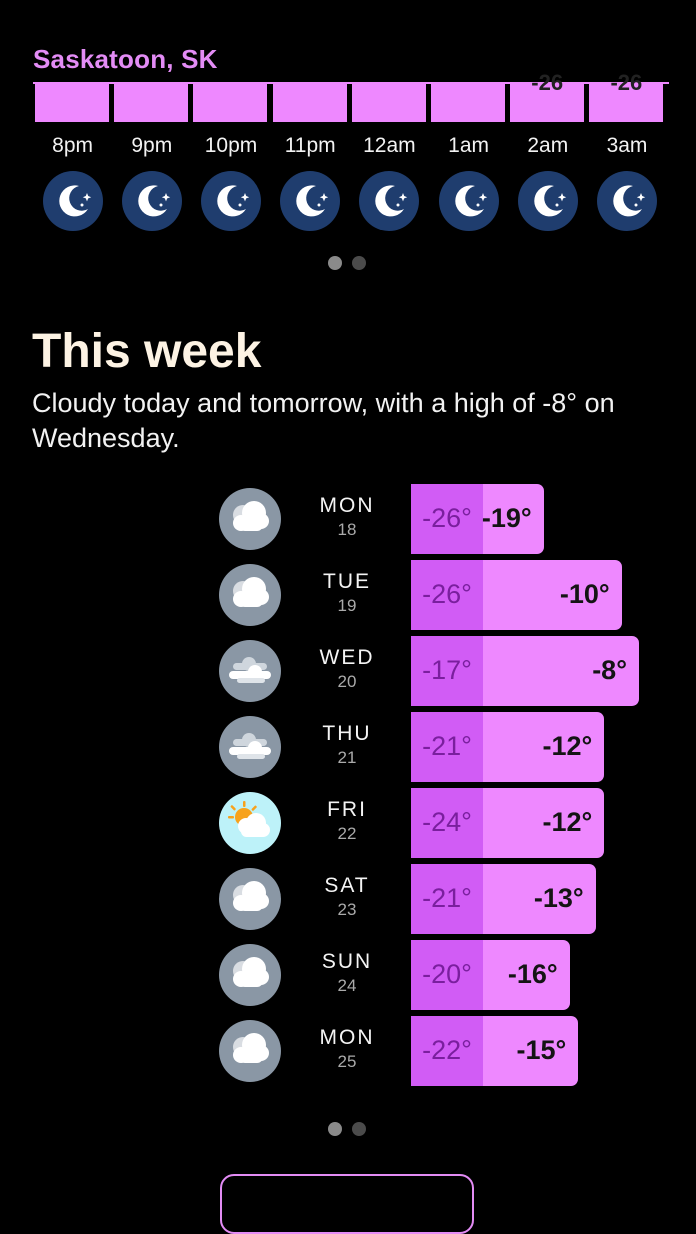 The image size is (696, 1234). I want to click on day-row: MON 18 -26° -19°, so click(348, 520).